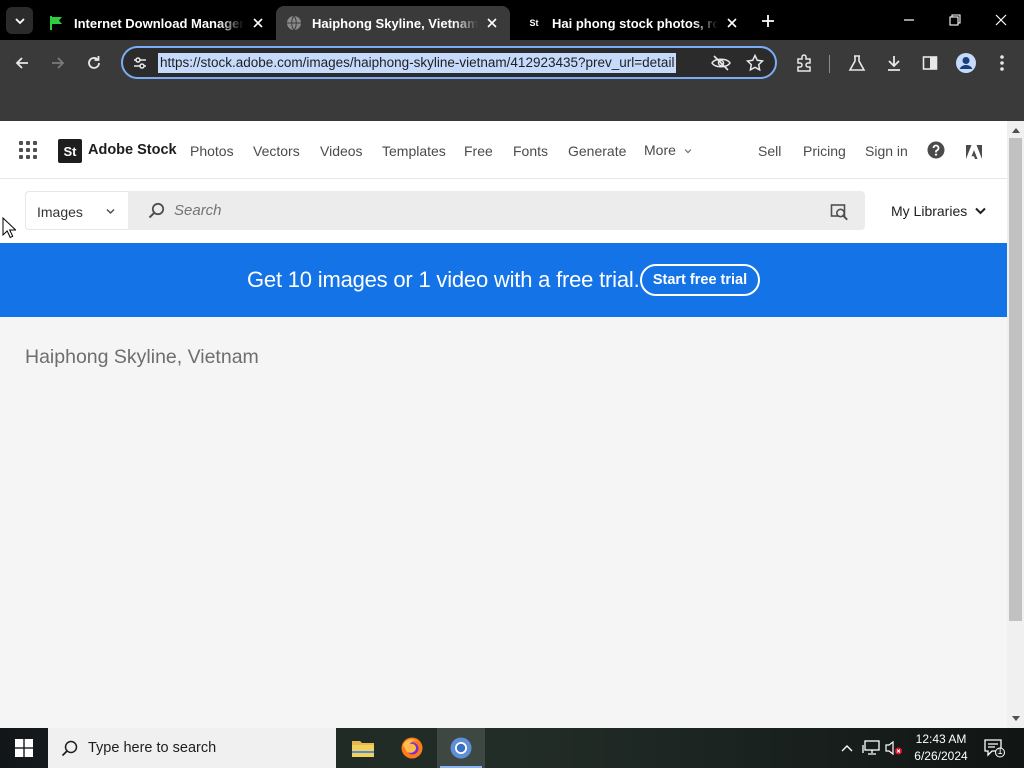 This screenshot has height=768, width=1024. I want to click on tab-title: Internet Download Manager is, so click(159, 23).